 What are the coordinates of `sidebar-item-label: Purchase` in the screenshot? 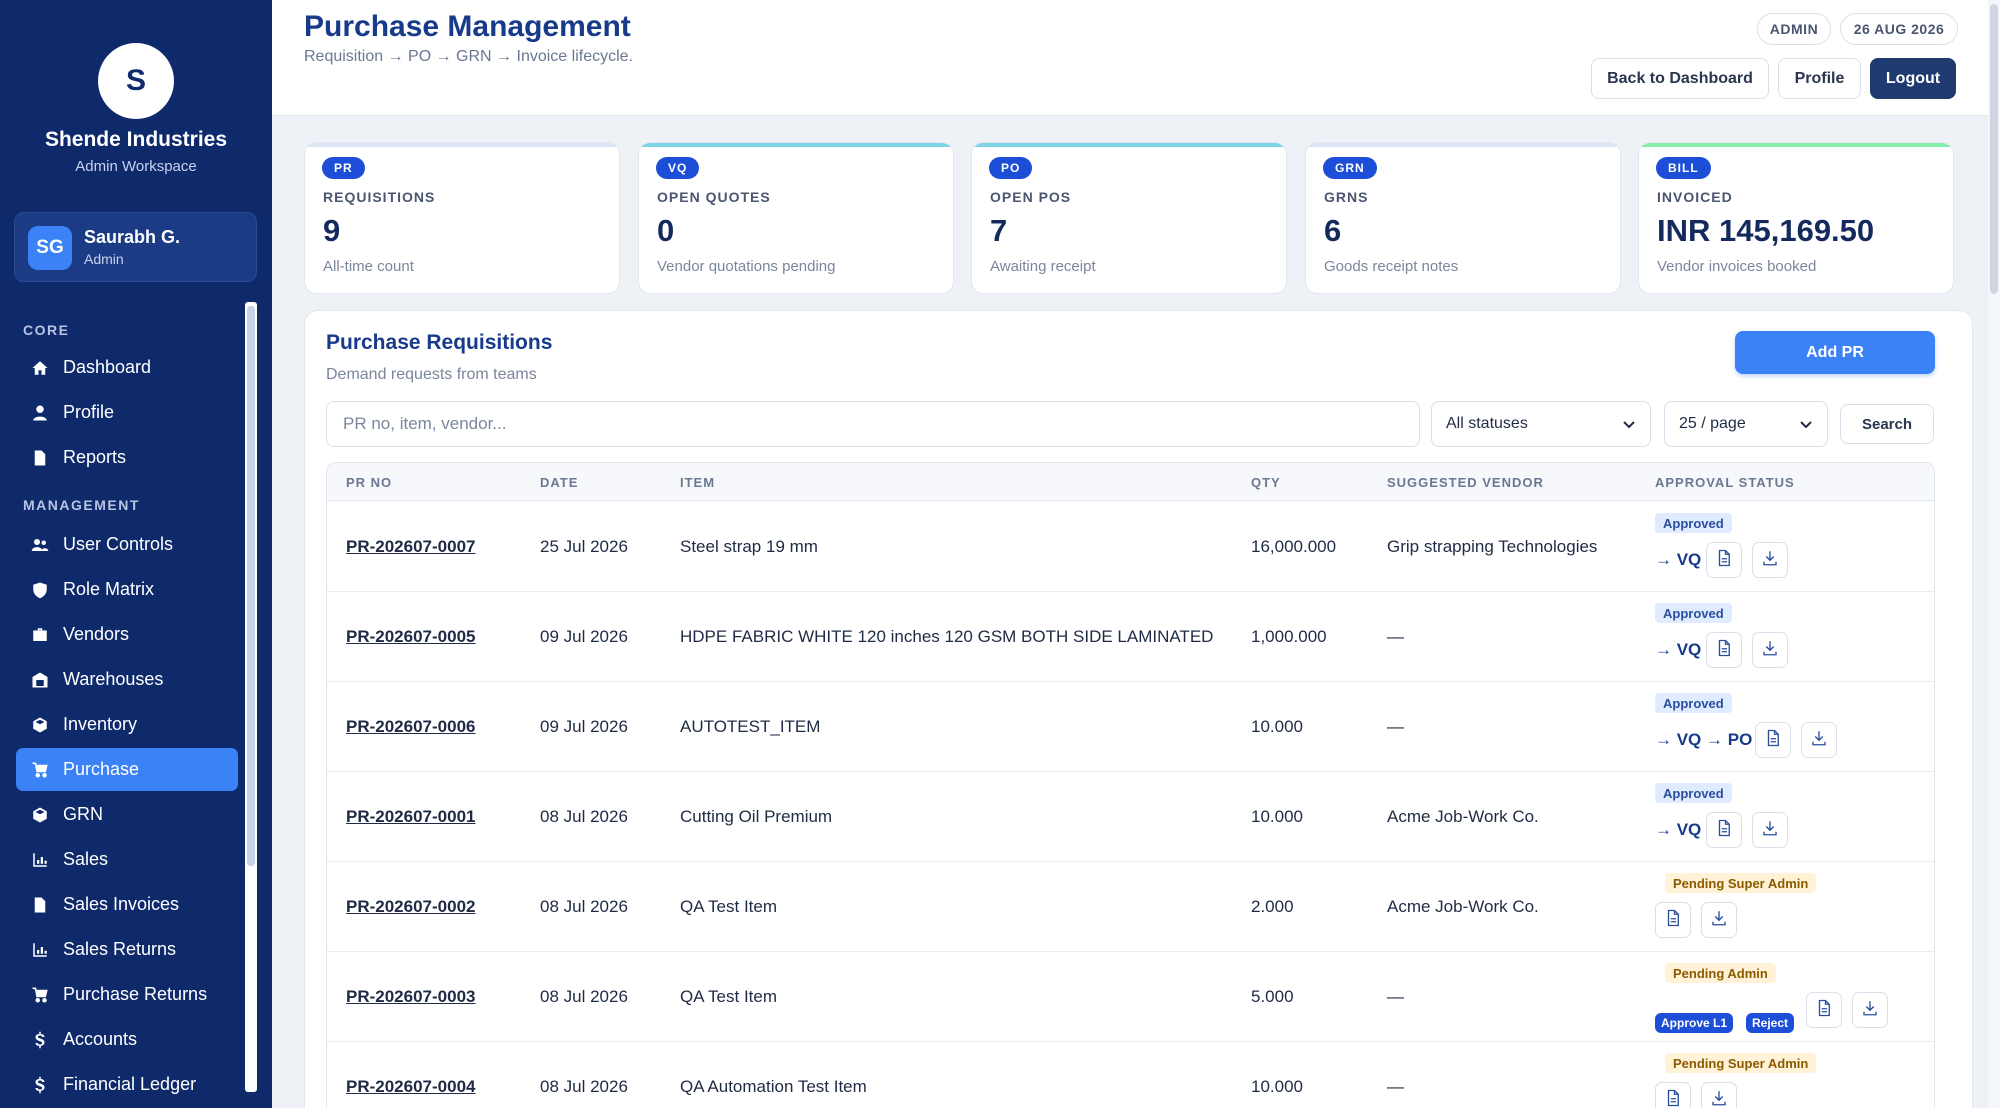 It's located at (101, 769).